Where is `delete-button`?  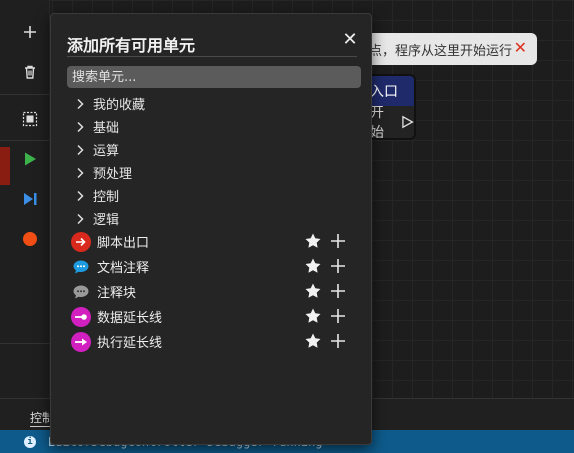 delete-button is located at coordinates (30, 72).